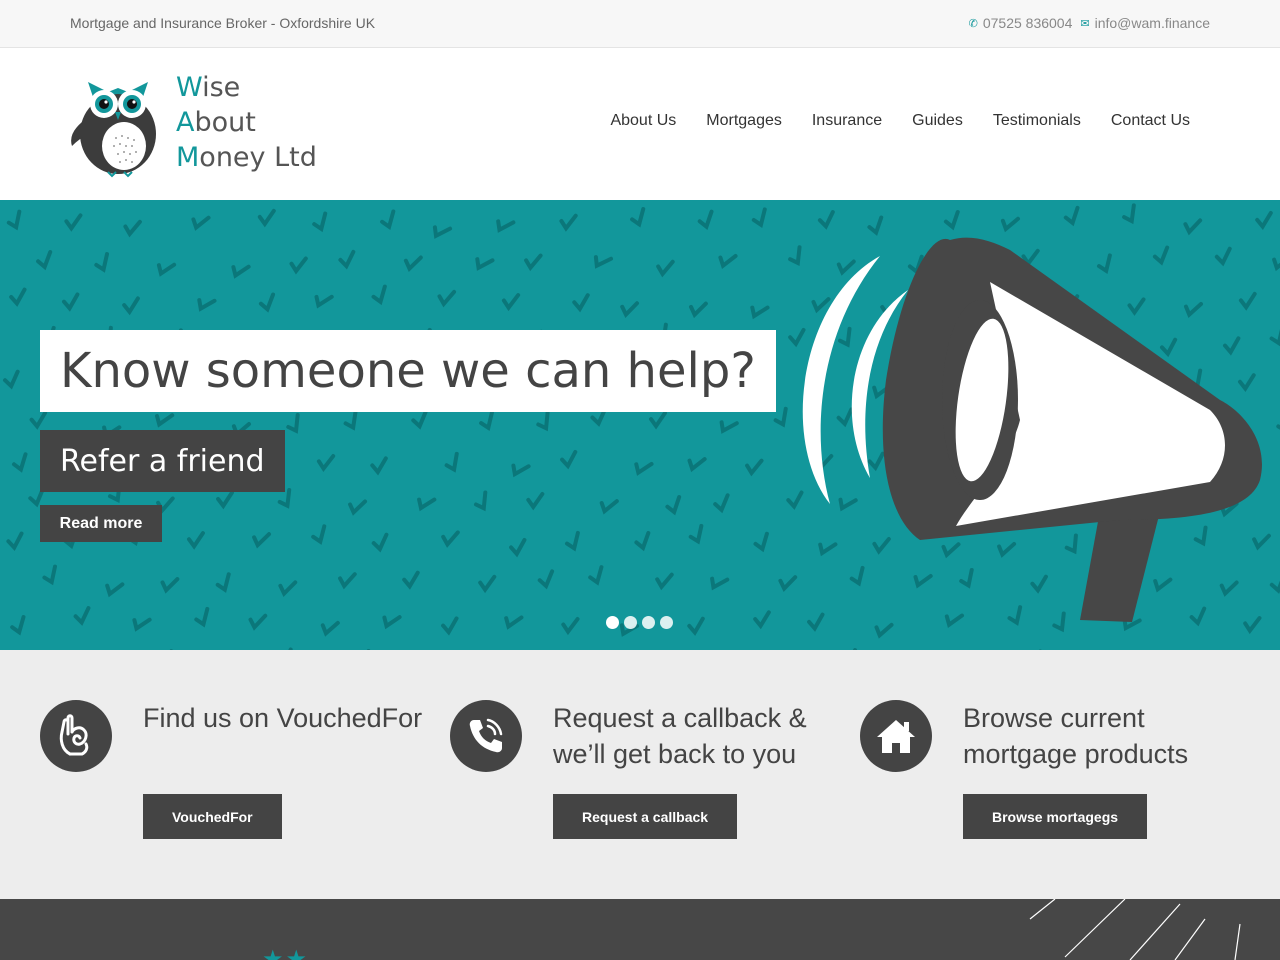 The image size is (1280, 960). Describe the element at coordinates (937, 121) in the screenshot. I see `nav-guides: Guides` at that location.